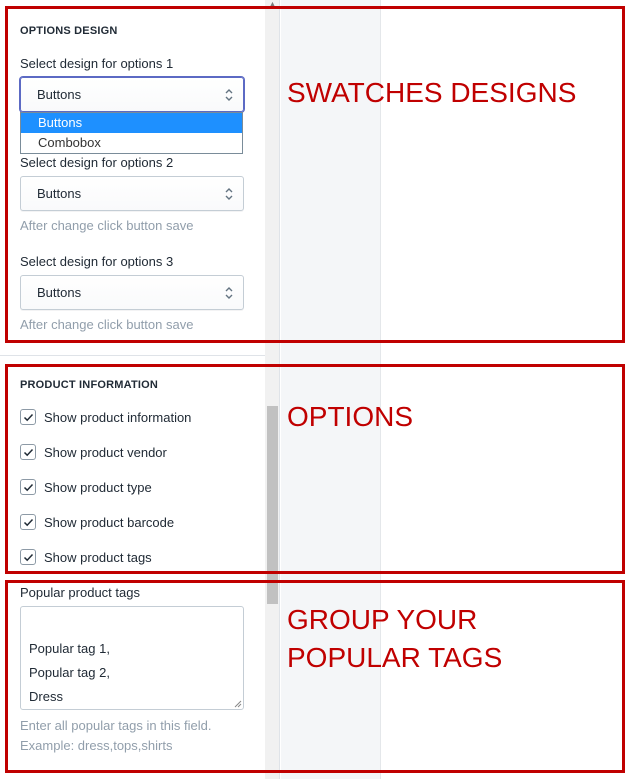 This screenshot has width=633, height=779. Describe the element at coordinates (395, 657) in the screenshot. I see `annotation-group-line2: POPULAR TAGS` at that location.